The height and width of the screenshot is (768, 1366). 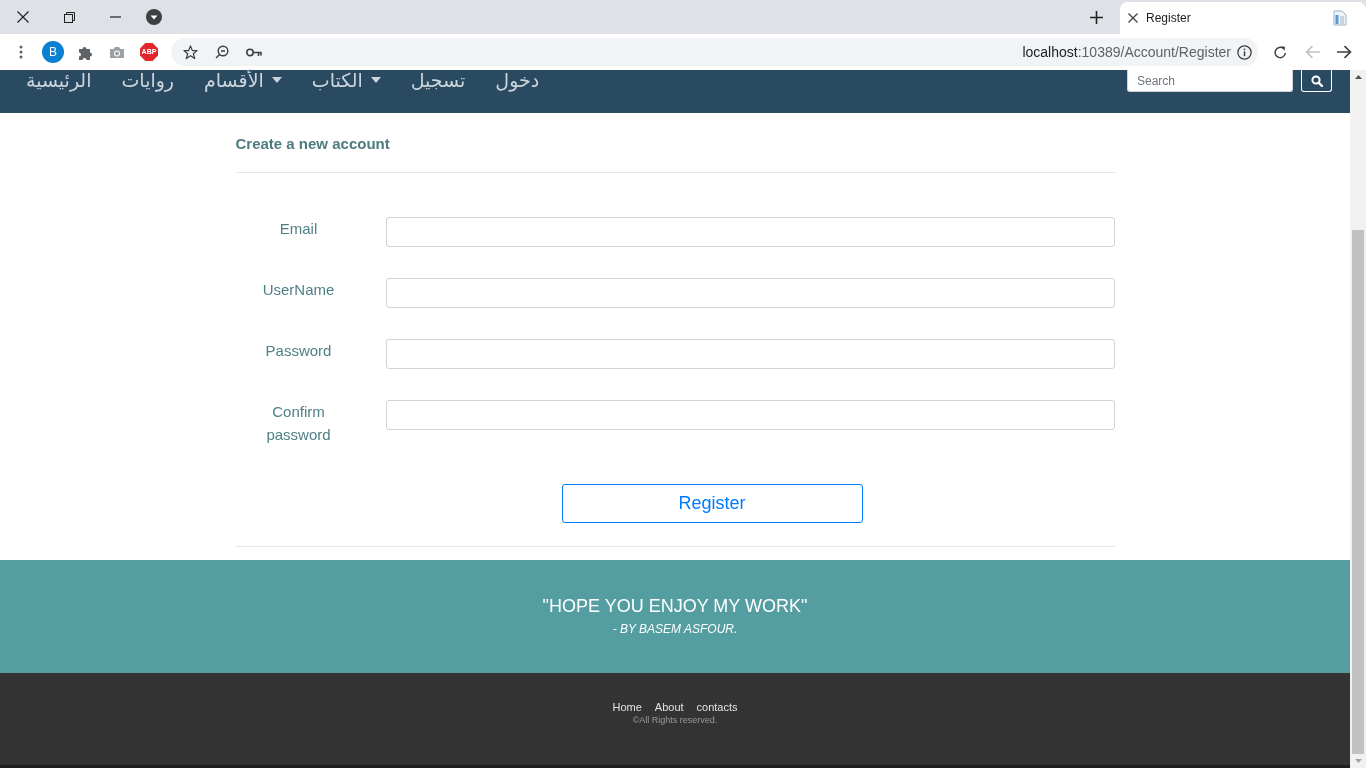 What do you see at coordinates (313, 144) in the screenshot?
I see `form-title: Create a new account` at bounding box center [313, 144].